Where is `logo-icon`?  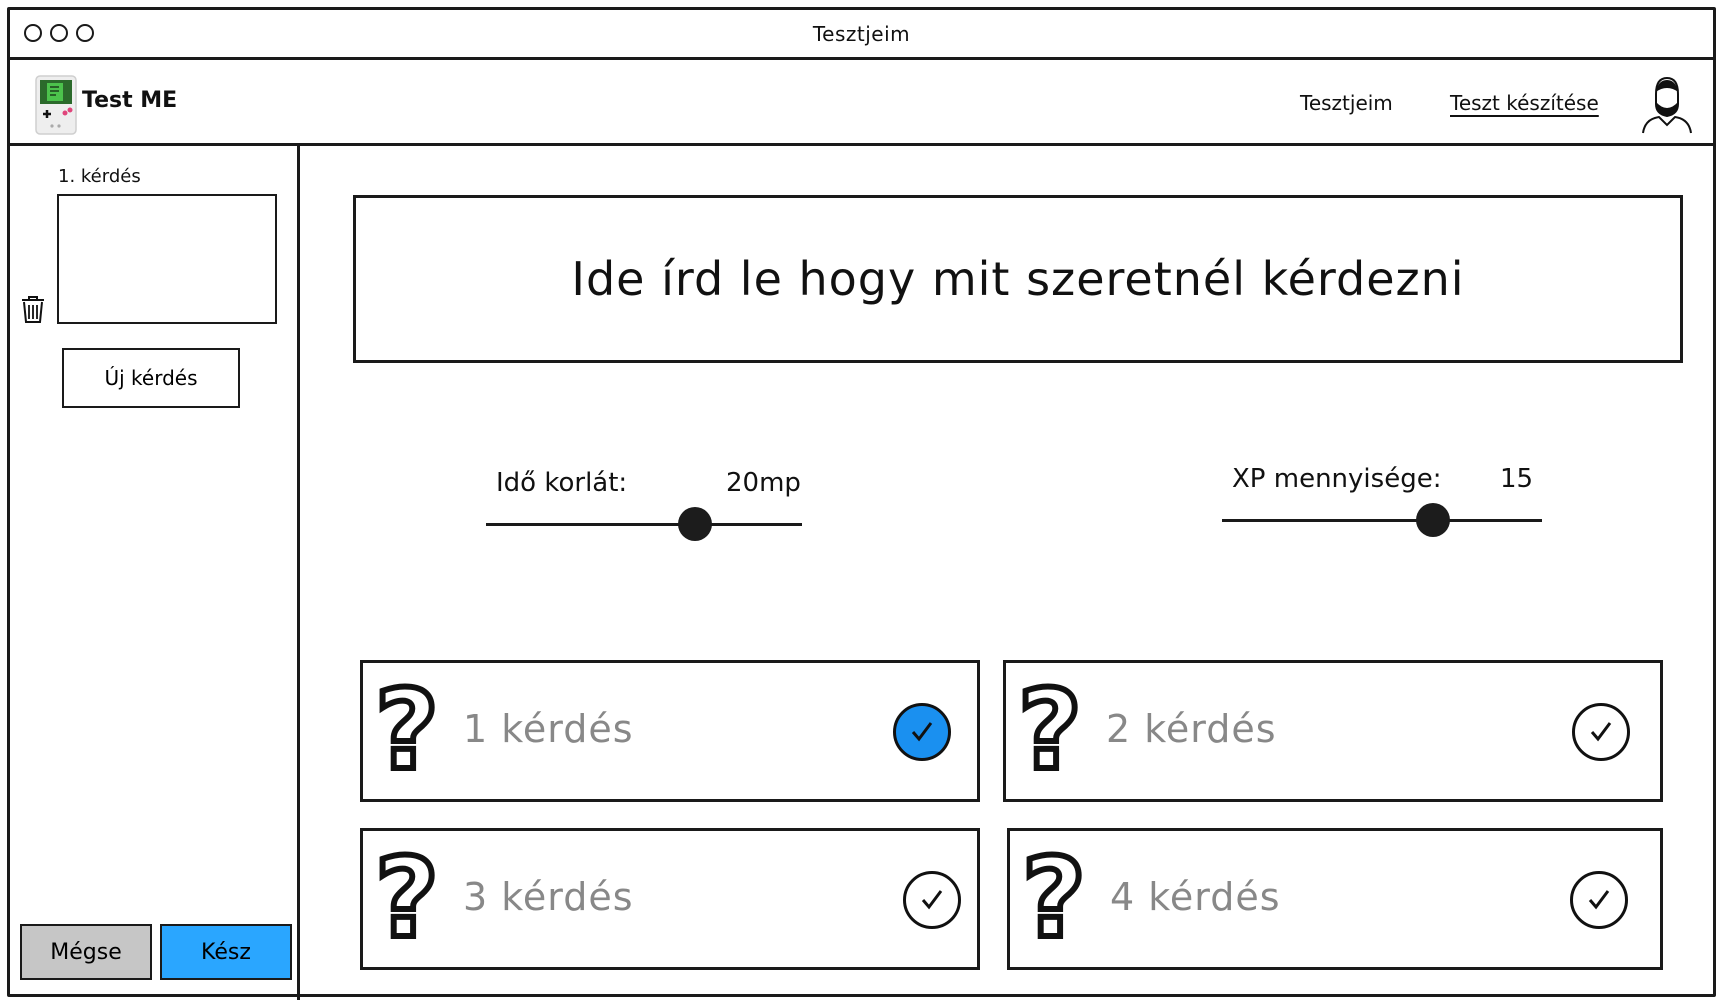 logo-icon is located at coordinates (56, 105).